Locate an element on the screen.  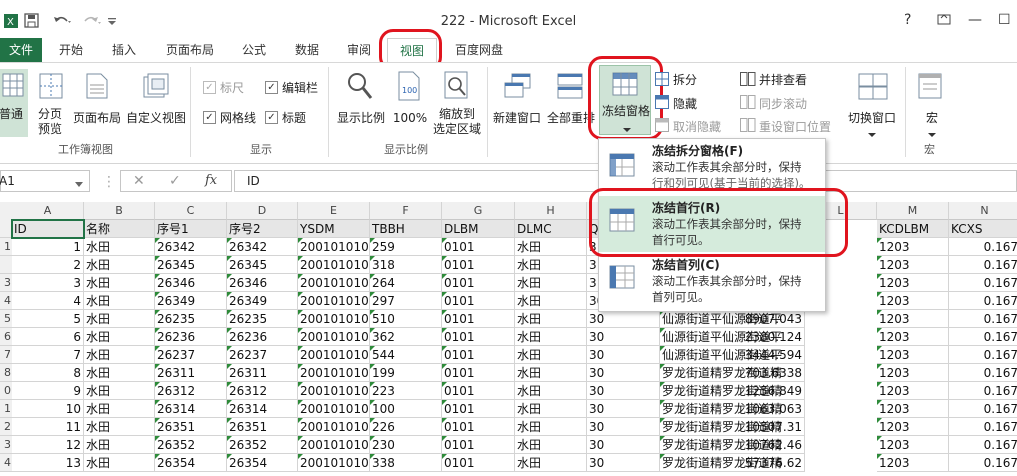
column-header: A is located at coordinates (48, 211).